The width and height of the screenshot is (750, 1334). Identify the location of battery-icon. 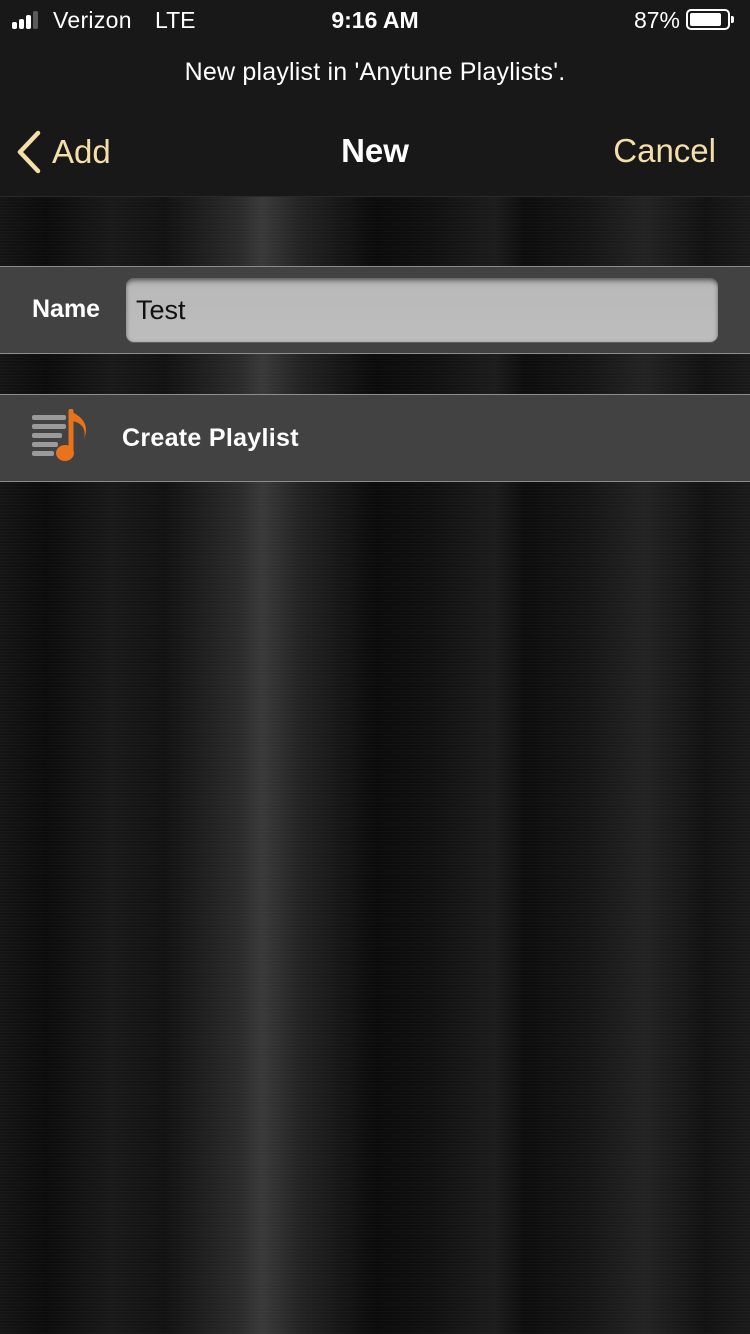
(710, 19).